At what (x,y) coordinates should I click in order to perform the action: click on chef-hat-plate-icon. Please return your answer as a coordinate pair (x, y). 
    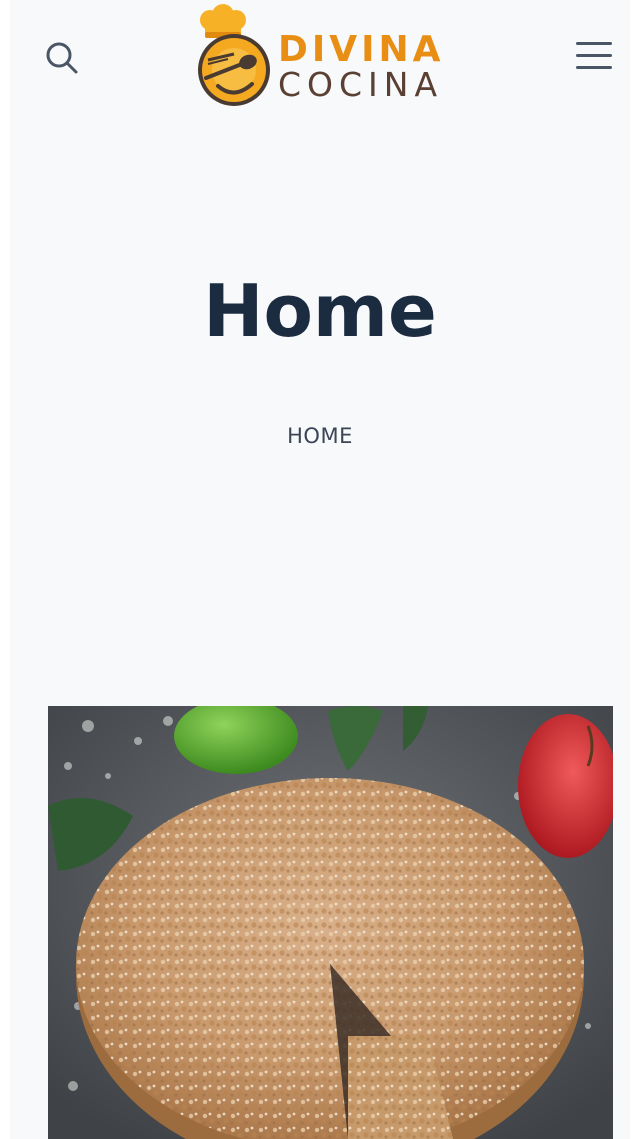
    Looking at the image, I should click on (234, 55).